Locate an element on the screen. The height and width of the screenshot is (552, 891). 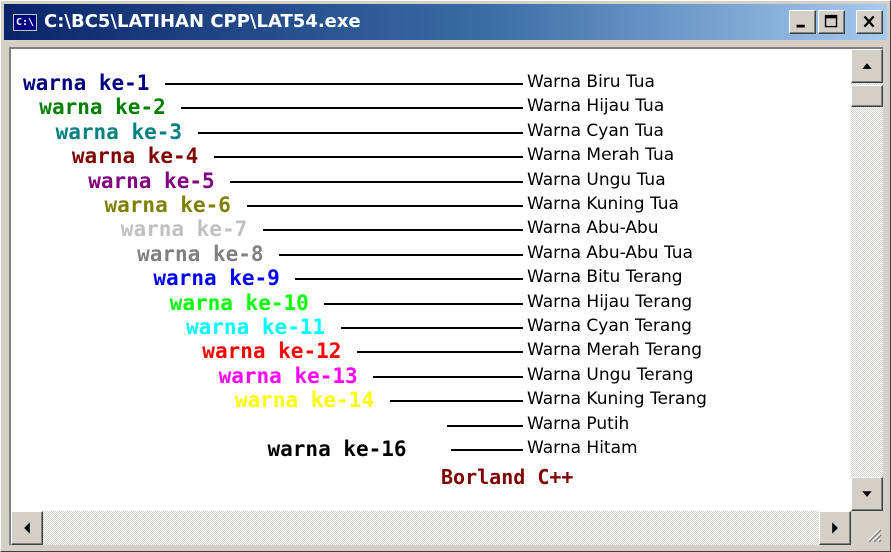
color-name-text: Warna Ungu Tua is located at coordinates (596, 179).